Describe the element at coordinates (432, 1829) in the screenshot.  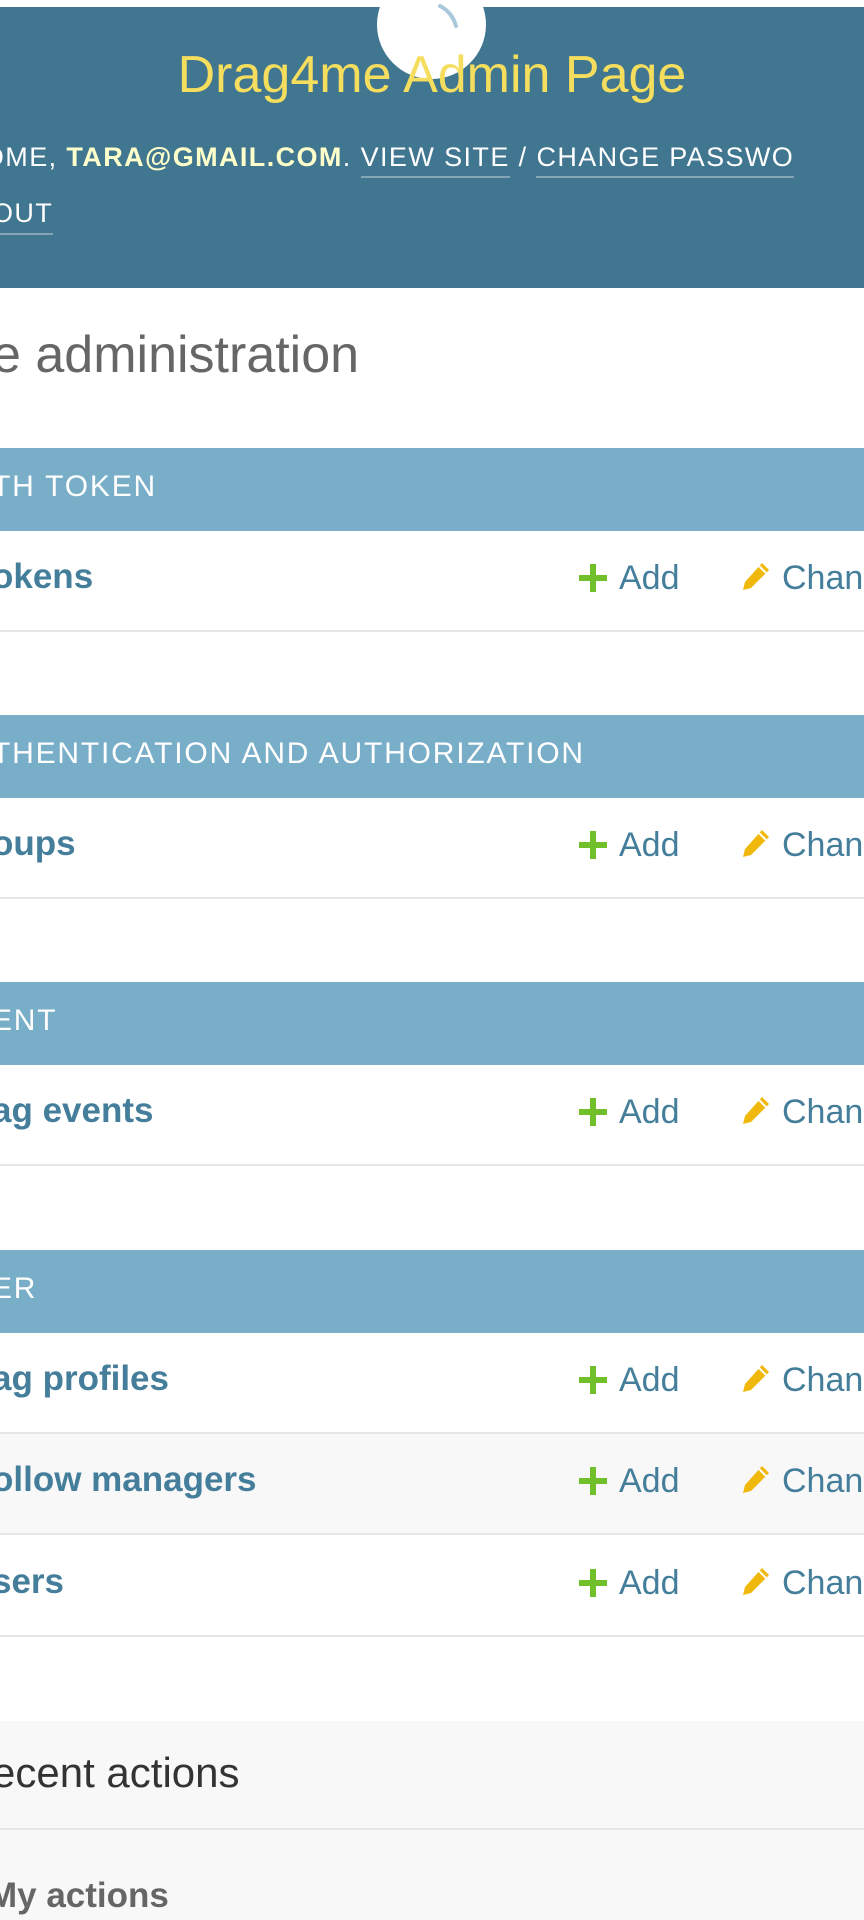
I see `recent-actions-divider` at that location.